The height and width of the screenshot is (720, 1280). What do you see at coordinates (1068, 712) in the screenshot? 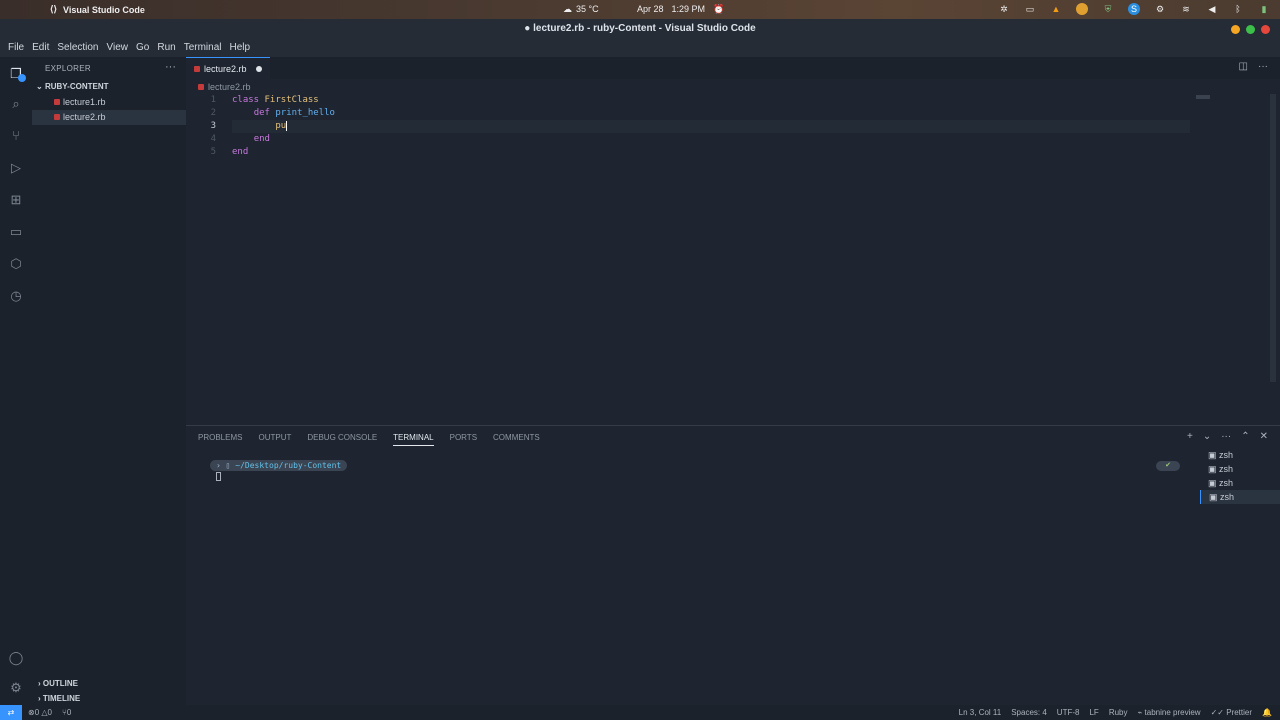
I see `encoding: UTF-8` at bounding box center [1068, 712].